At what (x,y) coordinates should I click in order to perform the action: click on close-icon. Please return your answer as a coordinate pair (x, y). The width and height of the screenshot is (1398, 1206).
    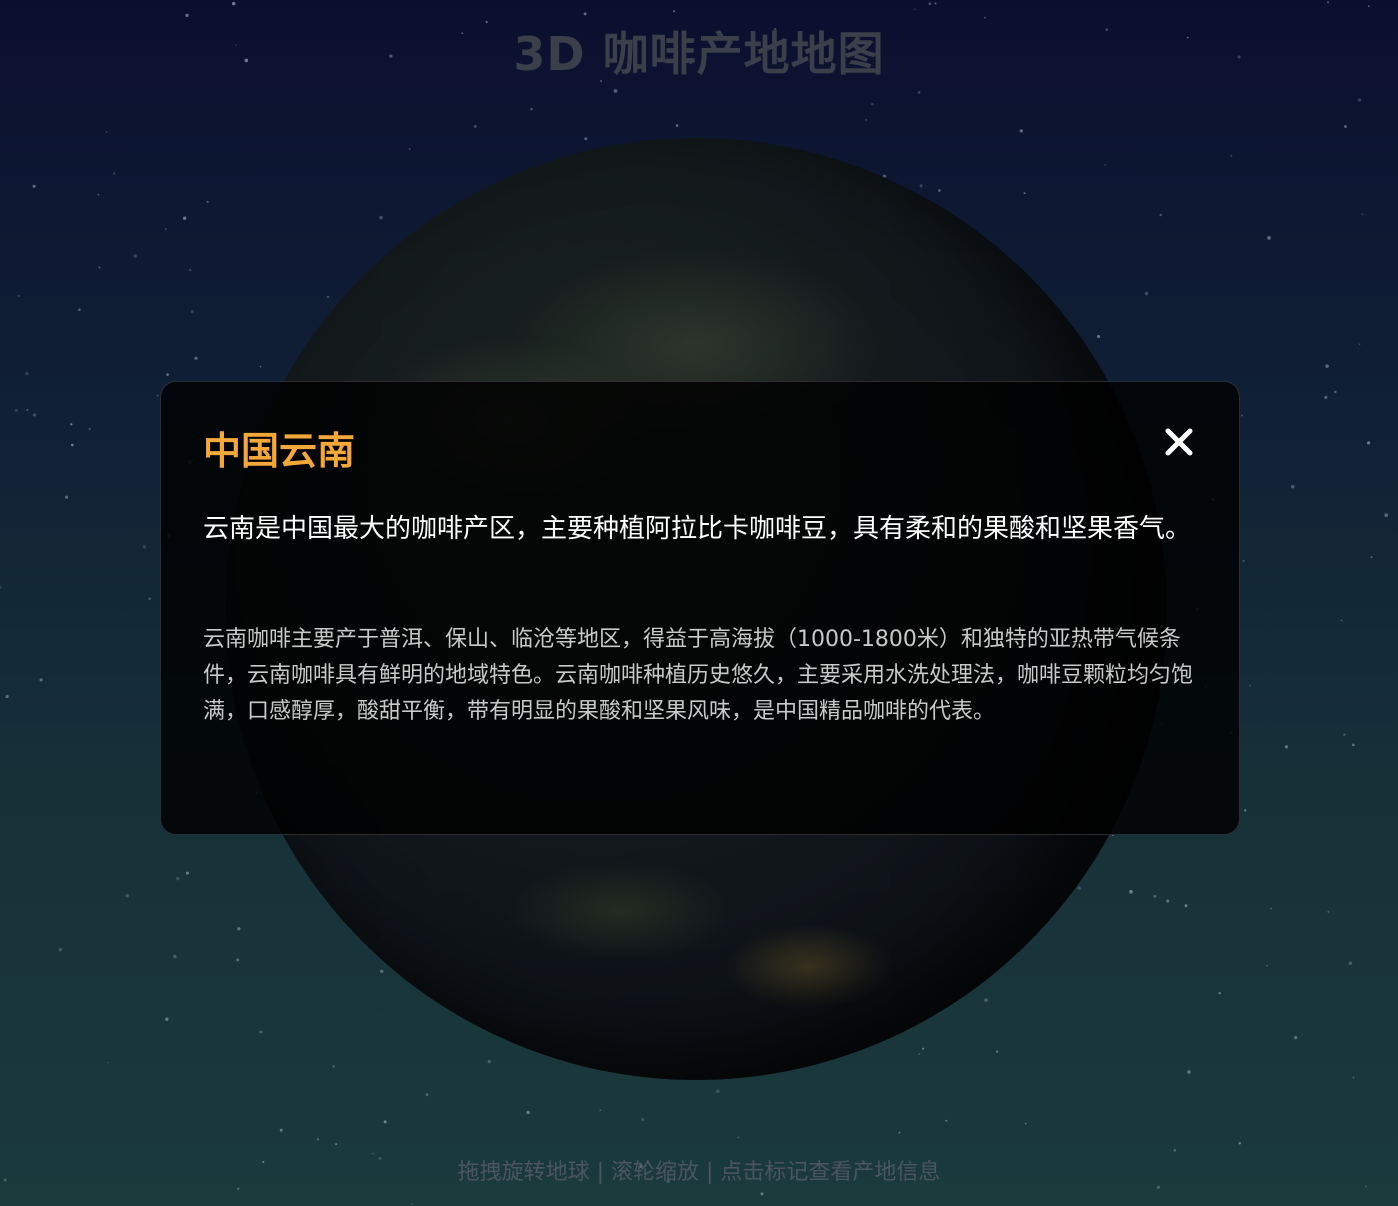
    Looking at the image, I should click on (1179, 442).